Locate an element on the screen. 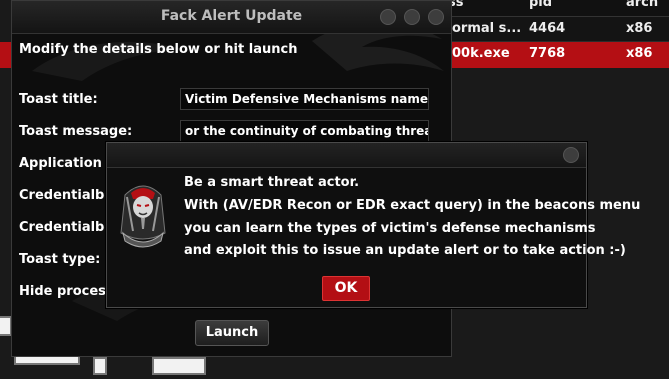 The height and width of the screenshot is (379, 669). toast-title-label: Toast title: is located at coordinates (58, 99).